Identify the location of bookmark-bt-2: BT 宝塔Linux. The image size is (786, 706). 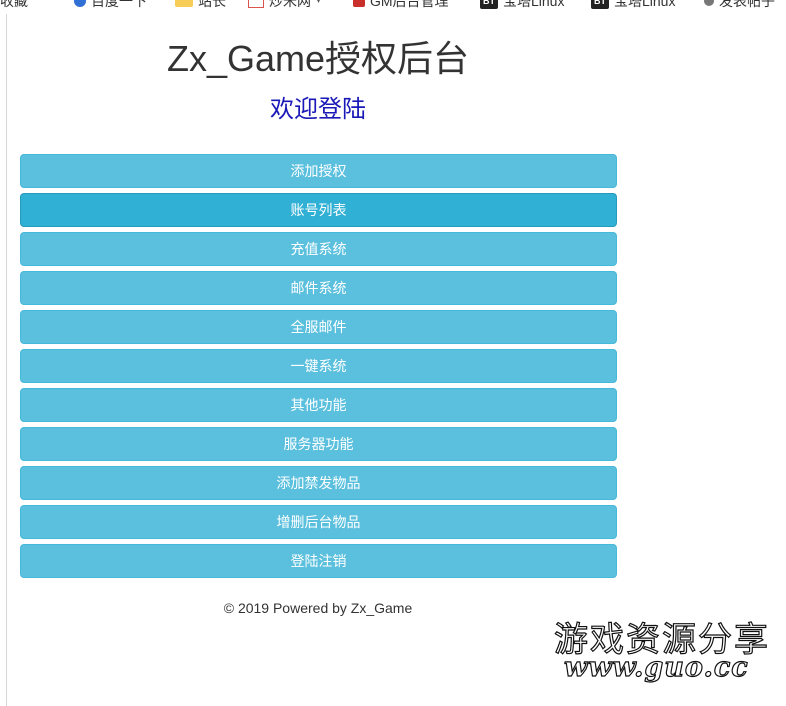
(633, 5).